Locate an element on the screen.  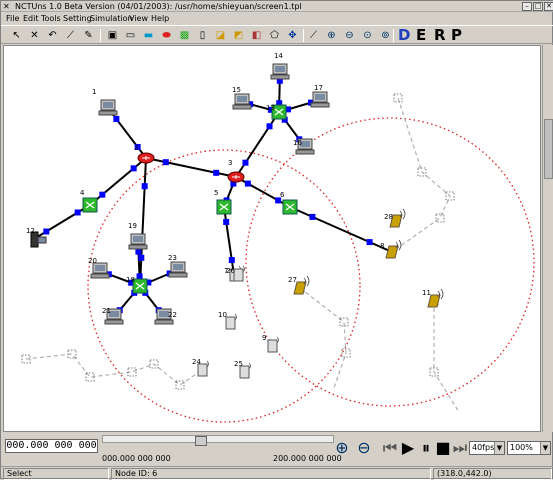
status-node-id: Node ID: 6 is located at coordinates (271, 474).